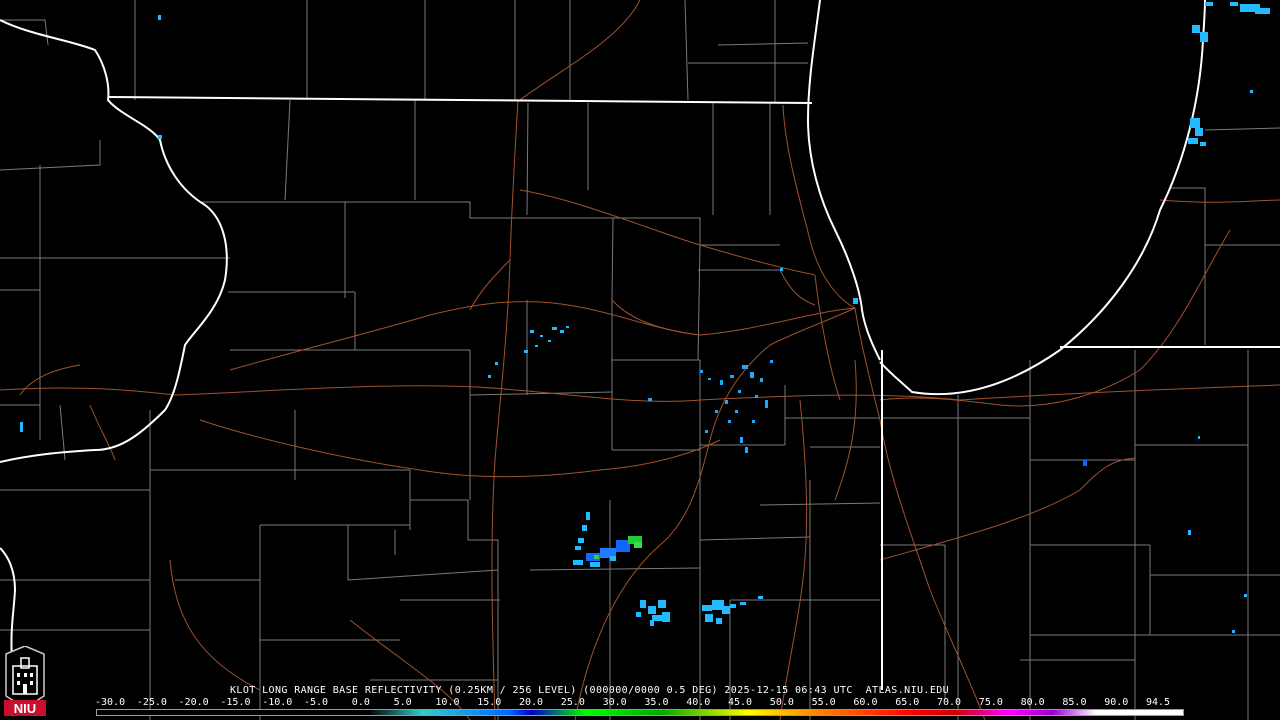 This screenshot has width=1280, height=720. Describe the element at coordinates (528, 352) in the screenshot. I see `echo-cluster-northwest` at that location.